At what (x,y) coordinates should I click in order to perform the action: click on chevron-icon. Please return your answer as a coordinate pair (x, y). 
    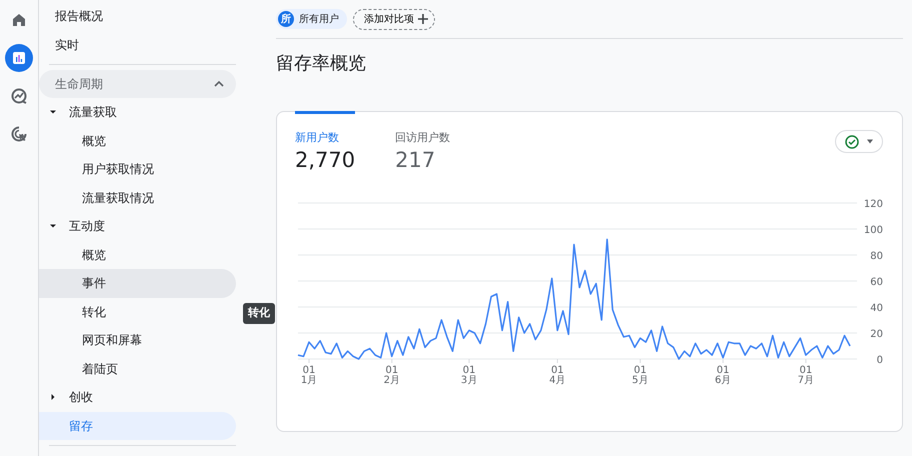
    Looking at the image, I should click on (219, 84).